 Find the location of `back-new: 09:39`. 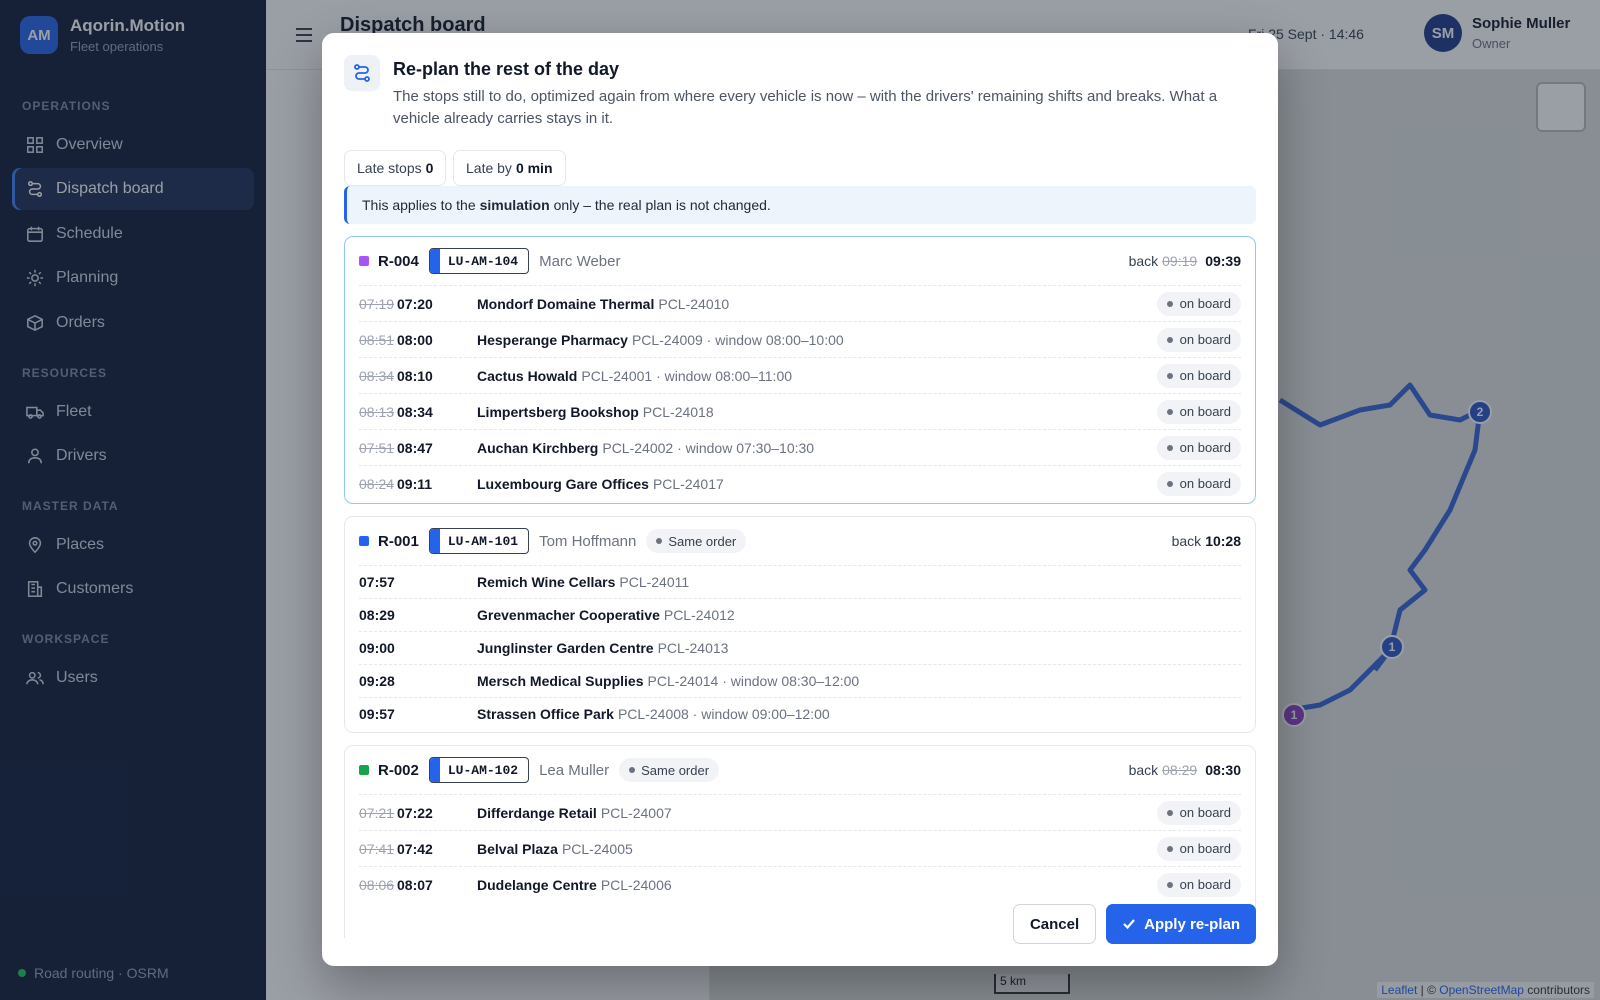

back-new: 09:39 is located at coordinates (1223, 261).